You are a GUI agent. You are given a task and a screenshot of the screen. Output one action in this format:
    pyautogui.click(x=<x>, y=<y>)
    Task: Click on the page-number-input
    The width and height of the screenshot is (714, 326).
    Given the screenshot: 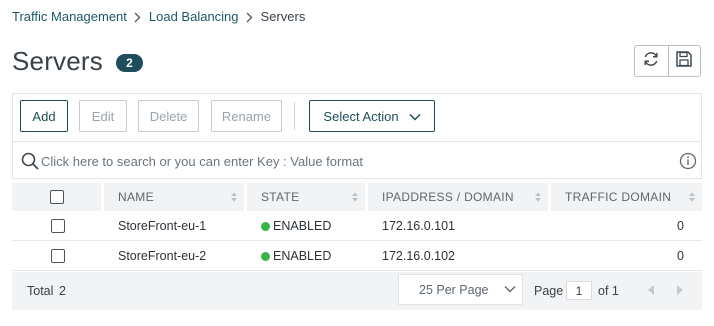 What is the action you would take?
    pyautogui.click(x=579, y=290)
    